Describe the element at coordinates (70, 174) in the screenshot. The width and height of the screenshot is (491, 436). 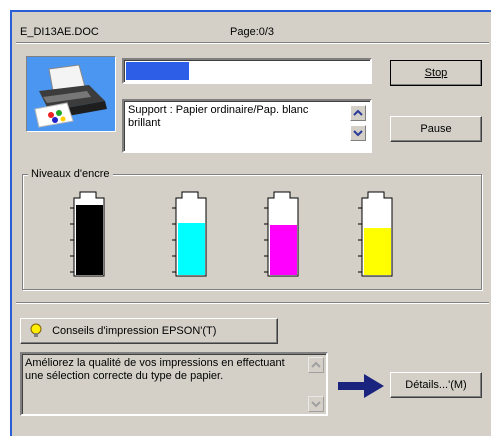
I see `ink-levels-label: Niveaux d'encre` at that location.